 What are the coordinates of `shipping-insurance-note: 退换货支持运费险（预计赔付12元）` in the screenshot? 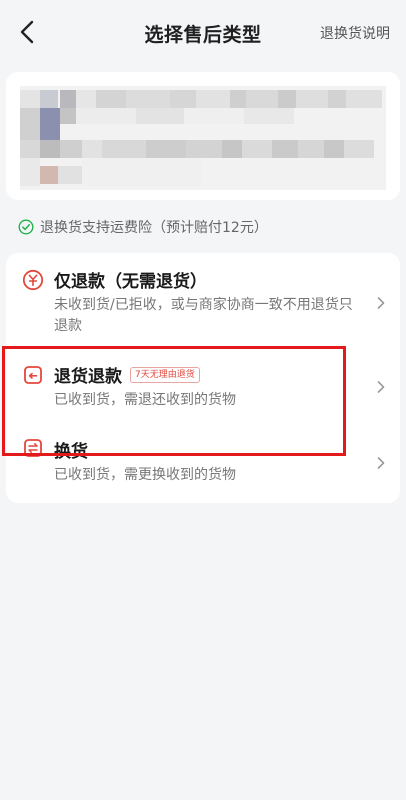 It's located at (143, 227).